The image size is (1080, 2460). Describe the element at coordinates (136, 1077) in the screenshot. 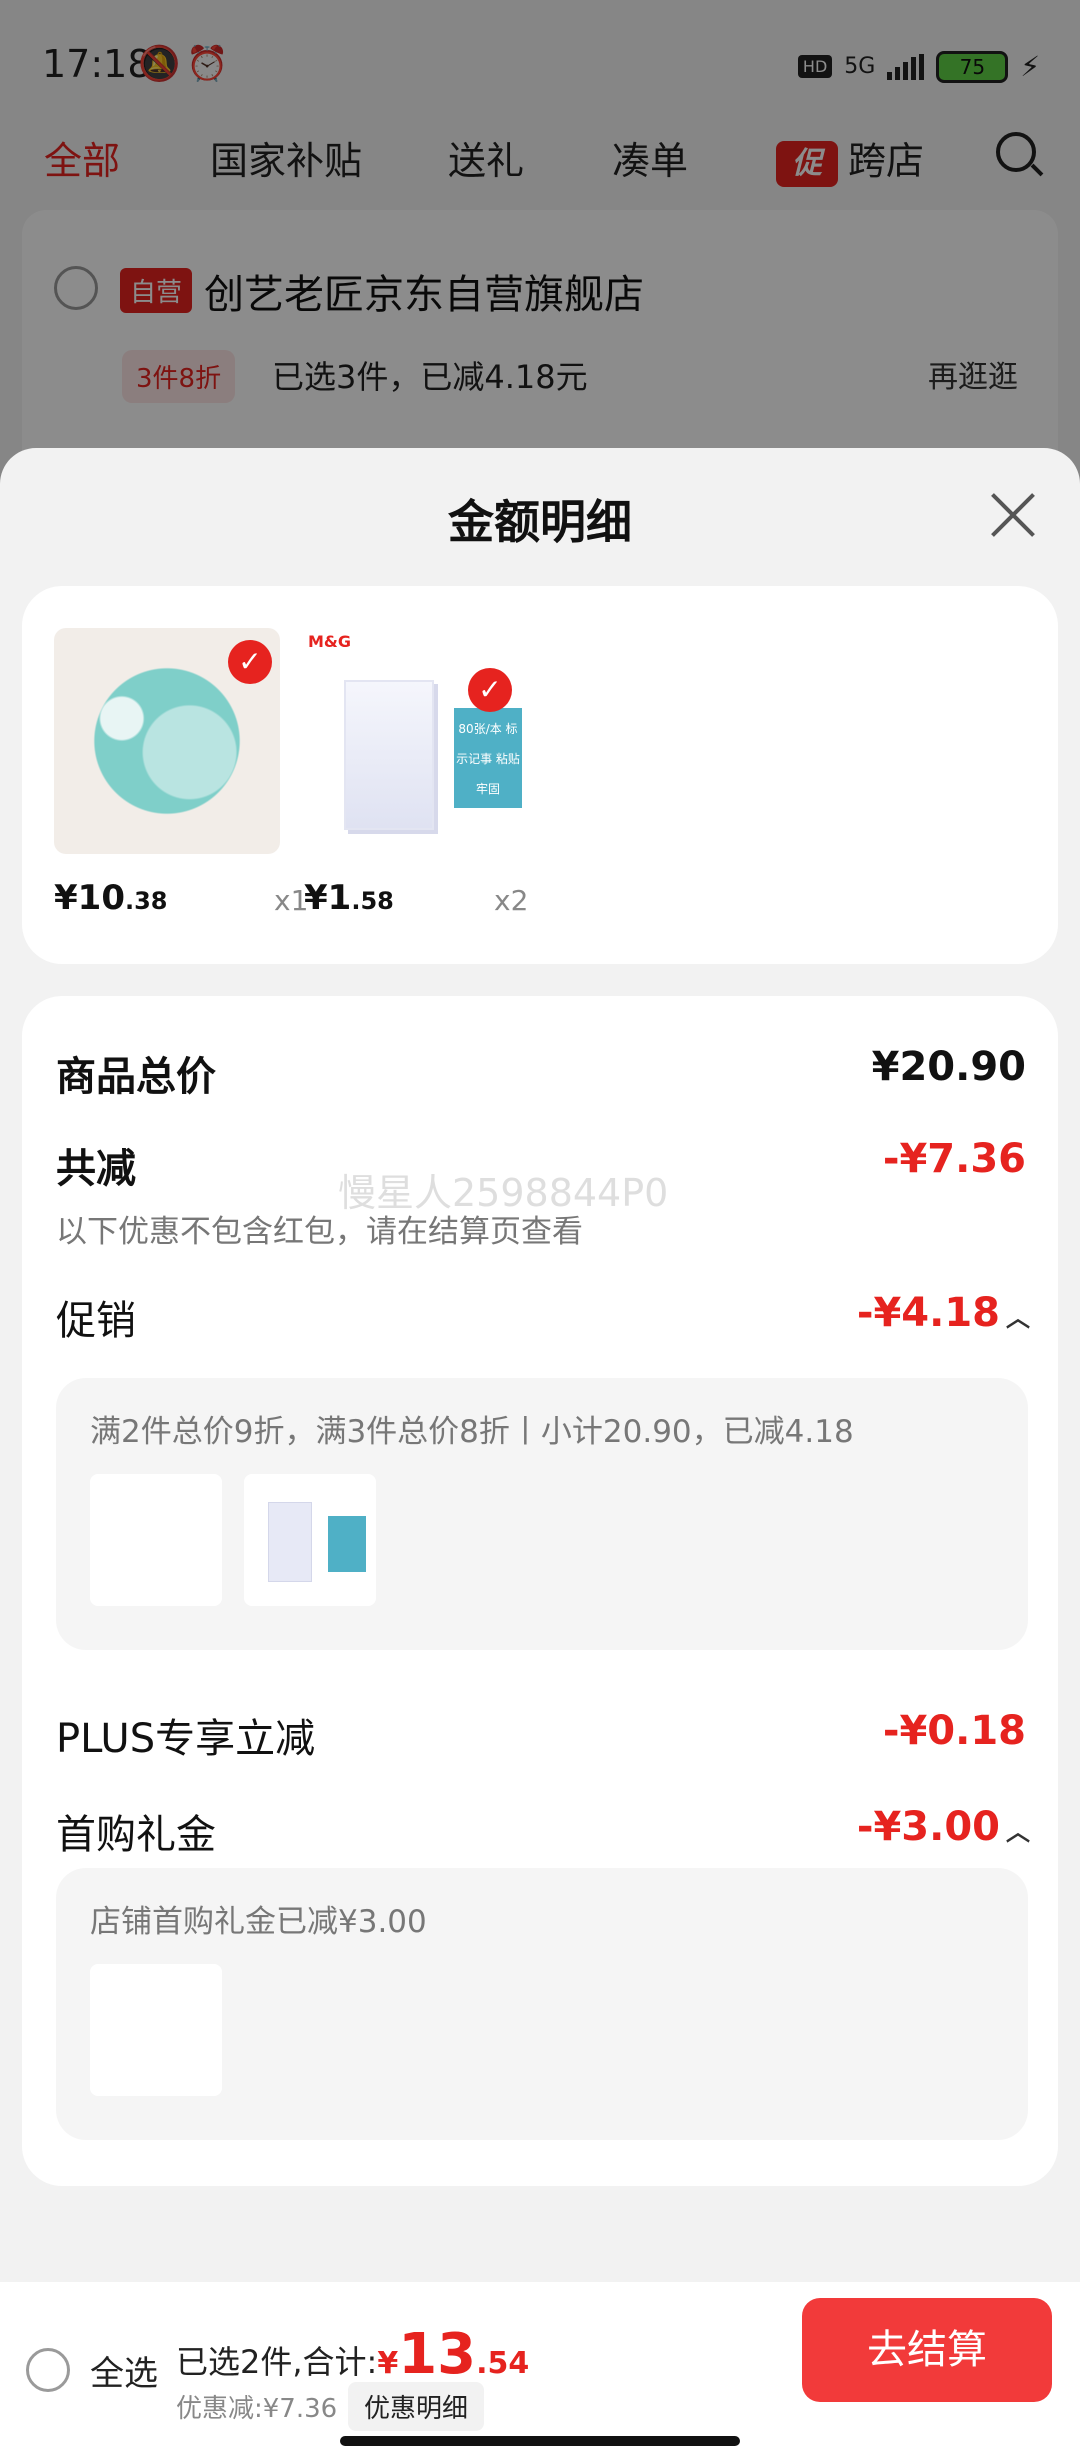

I see `subtotal-label: 商品总价` at that location.